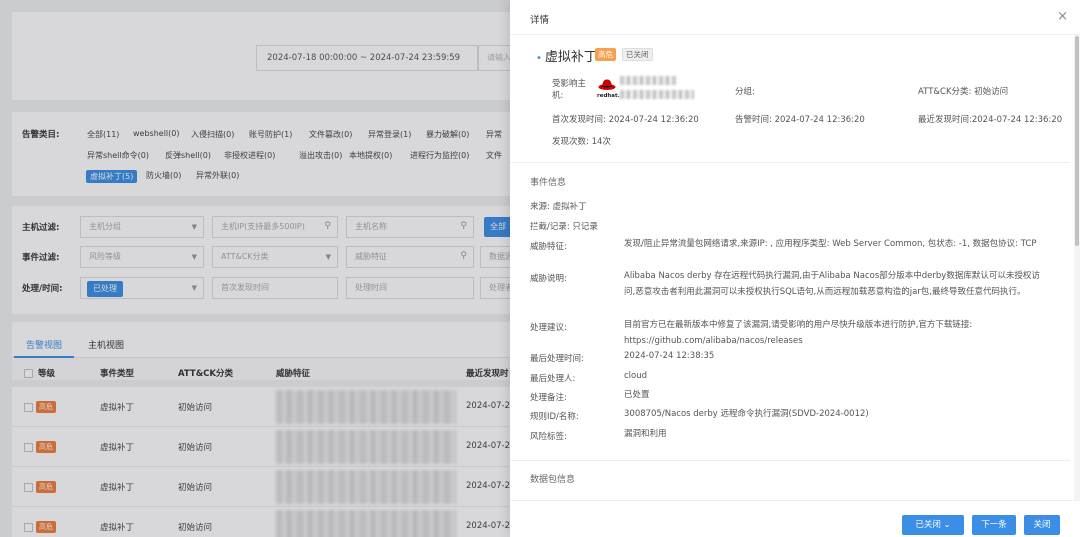  Describe the element at coordinates (439, 155) in the screenshot. I see `alarm-type-chip: 进程行为监控(0)` at that location.